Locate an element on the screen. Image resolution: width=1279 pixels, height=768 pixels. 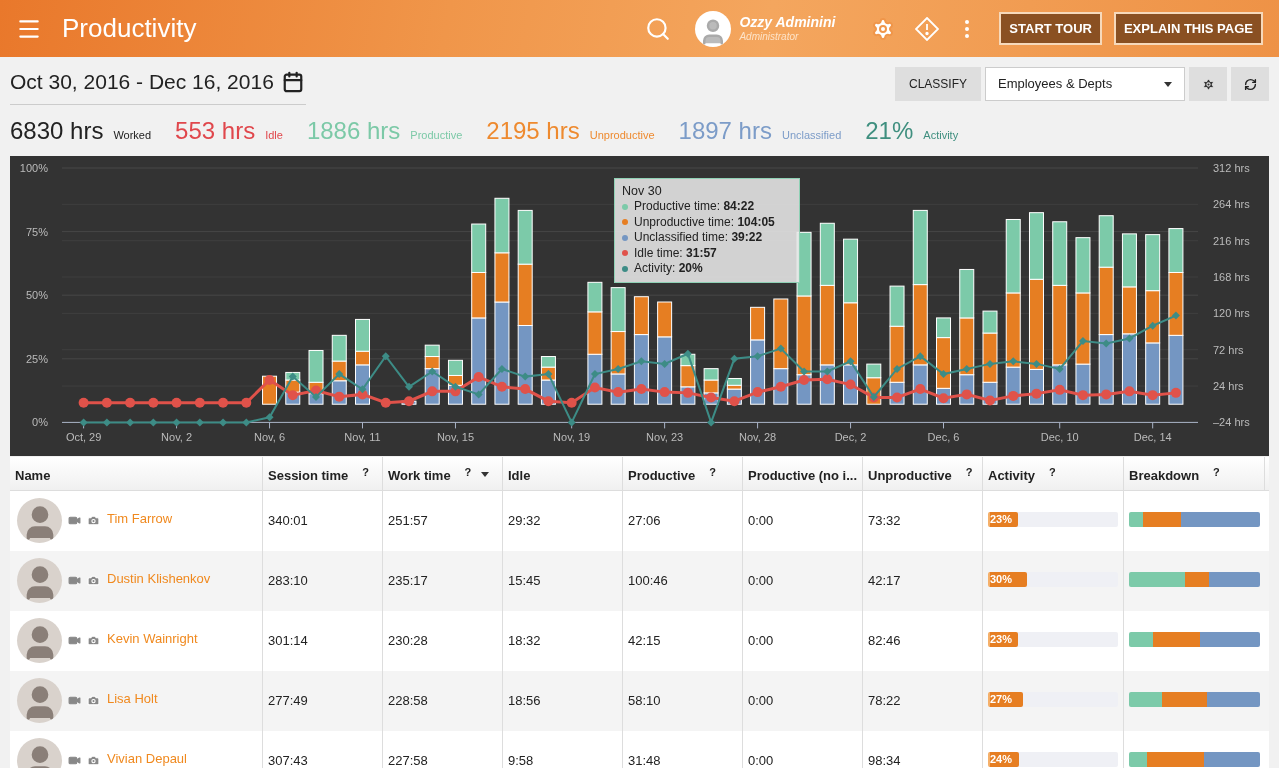
table-cell-text: 100:46 is located at coordinates (648, 580).